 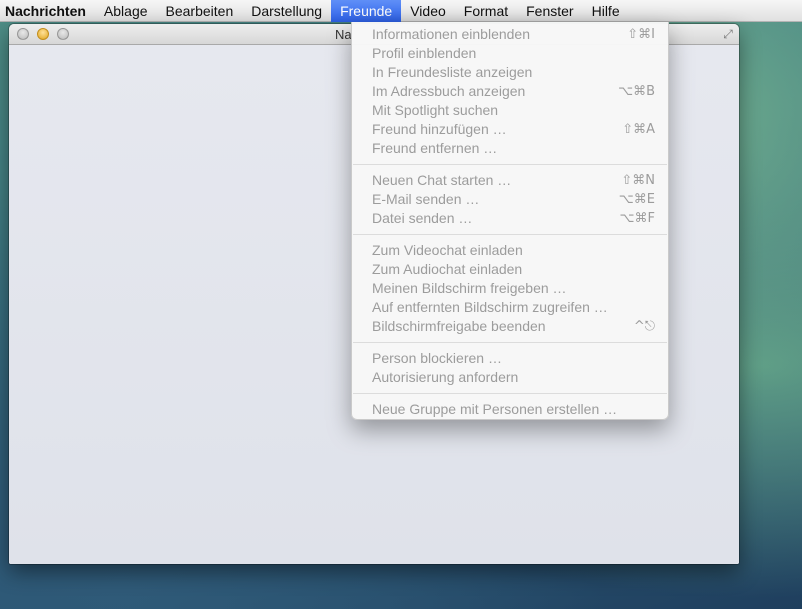 What do you see at coordinates (428, 11) in the screenshot?
I see `menu-video: Video` at bounding box center [428, 11].